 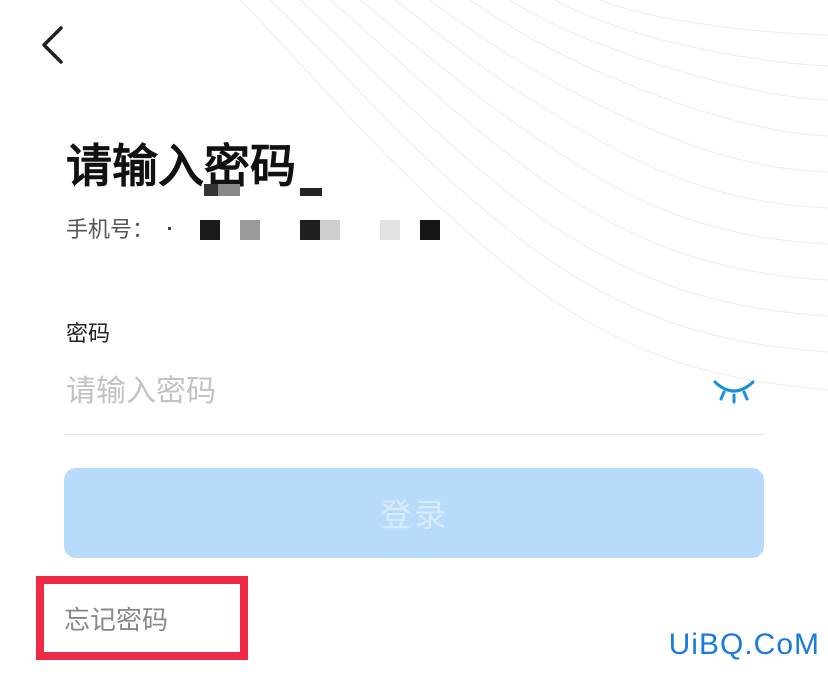 I want to click on chevron-left-icon, so click(x=52, y=45).